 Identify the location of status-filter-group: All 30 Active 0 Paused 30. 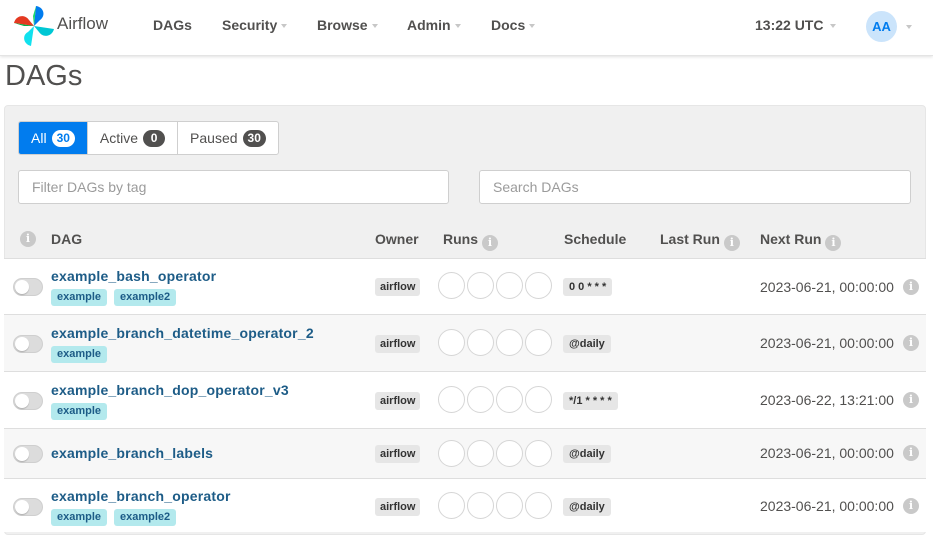
(148, 138).